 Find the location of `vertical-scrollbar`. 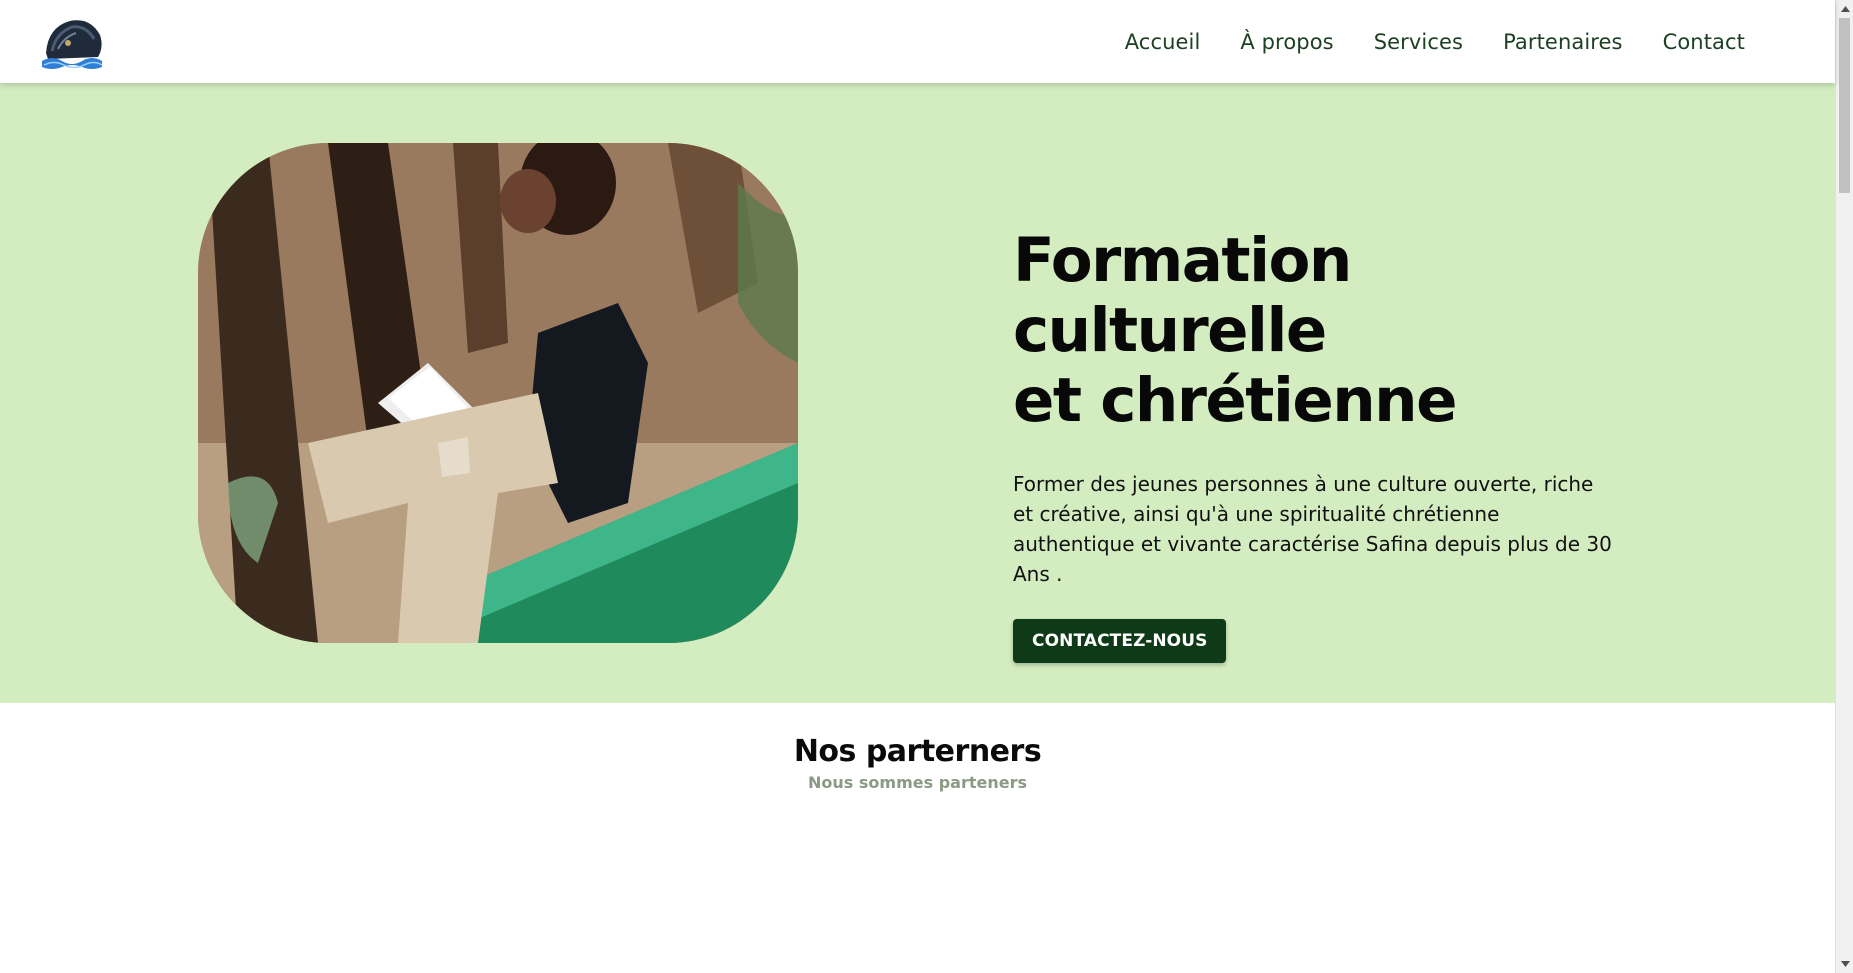

vertical-scrollbar is located at coordinates (1844, 486).